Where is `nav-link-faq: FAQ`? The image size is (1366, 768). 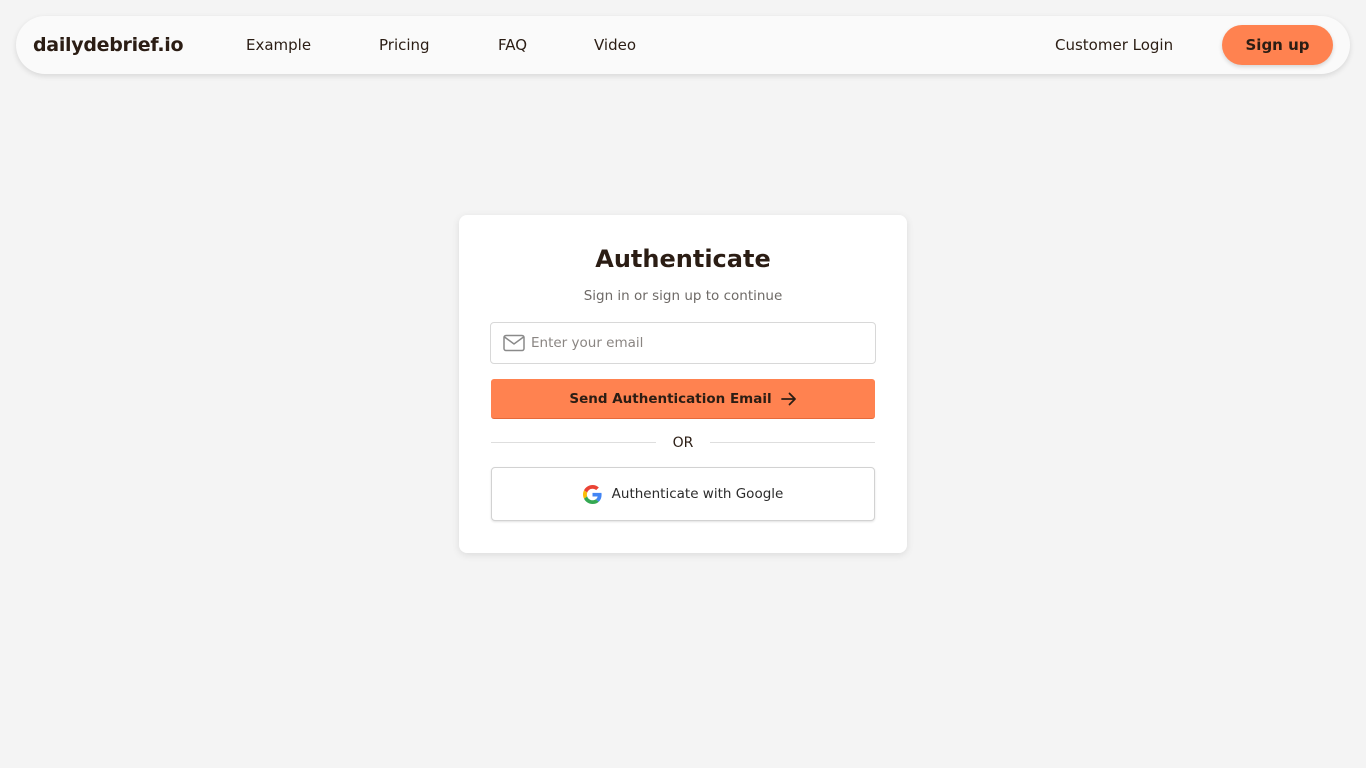
nav-link-faq: FAQ is located at coordinates (512, 45).